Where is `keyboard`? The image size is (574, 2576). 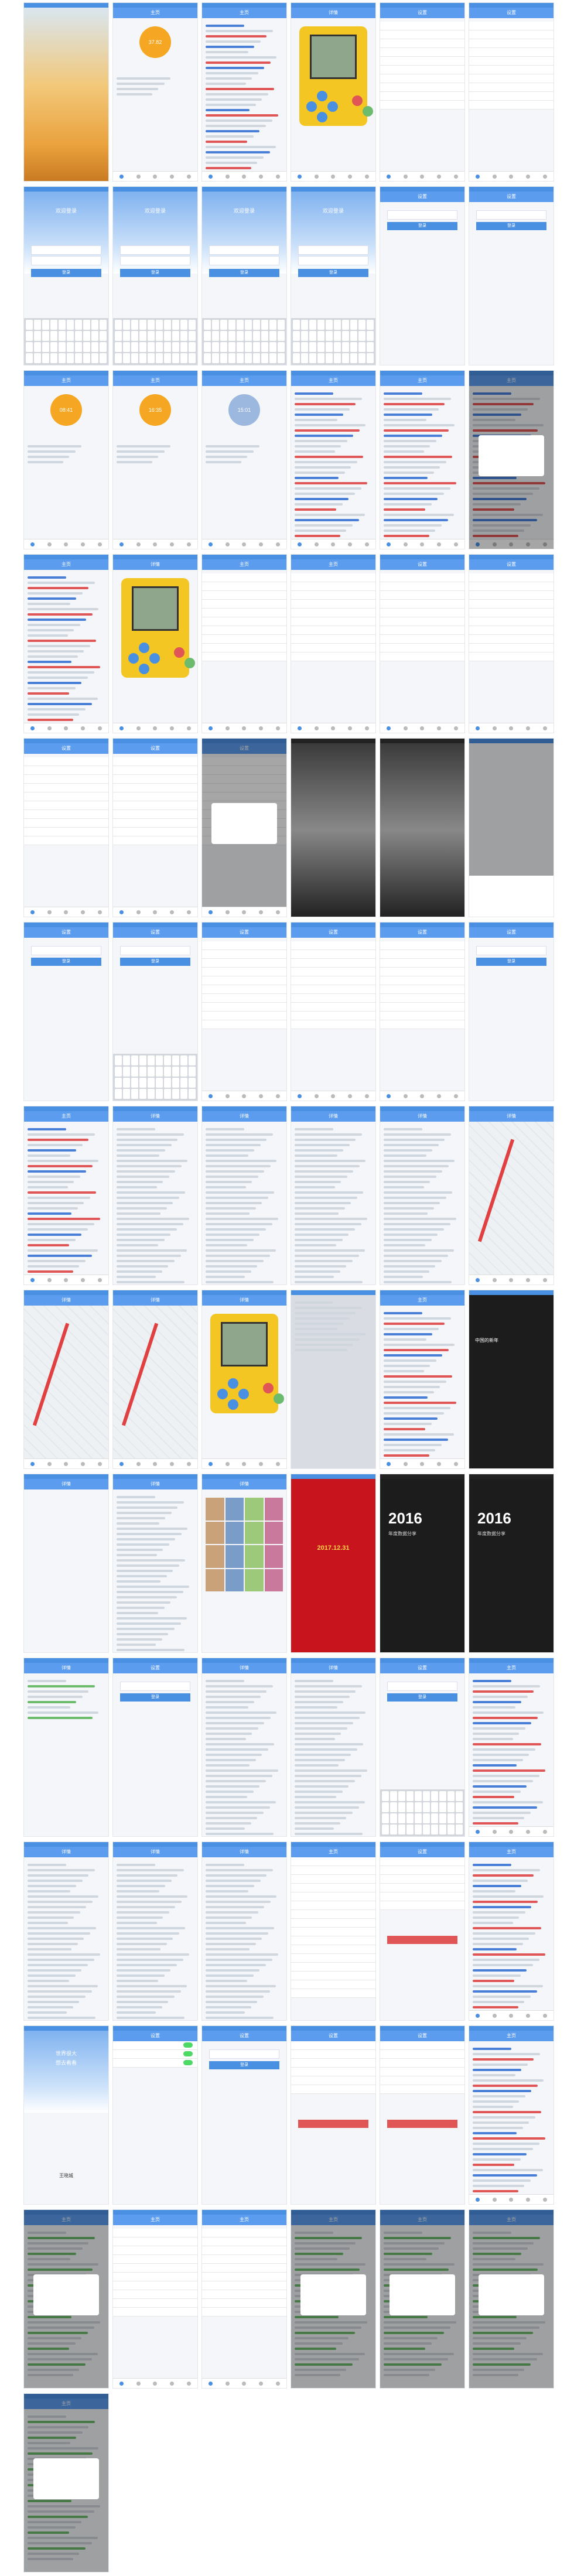 keyboard is located at coordinates (244, 341).